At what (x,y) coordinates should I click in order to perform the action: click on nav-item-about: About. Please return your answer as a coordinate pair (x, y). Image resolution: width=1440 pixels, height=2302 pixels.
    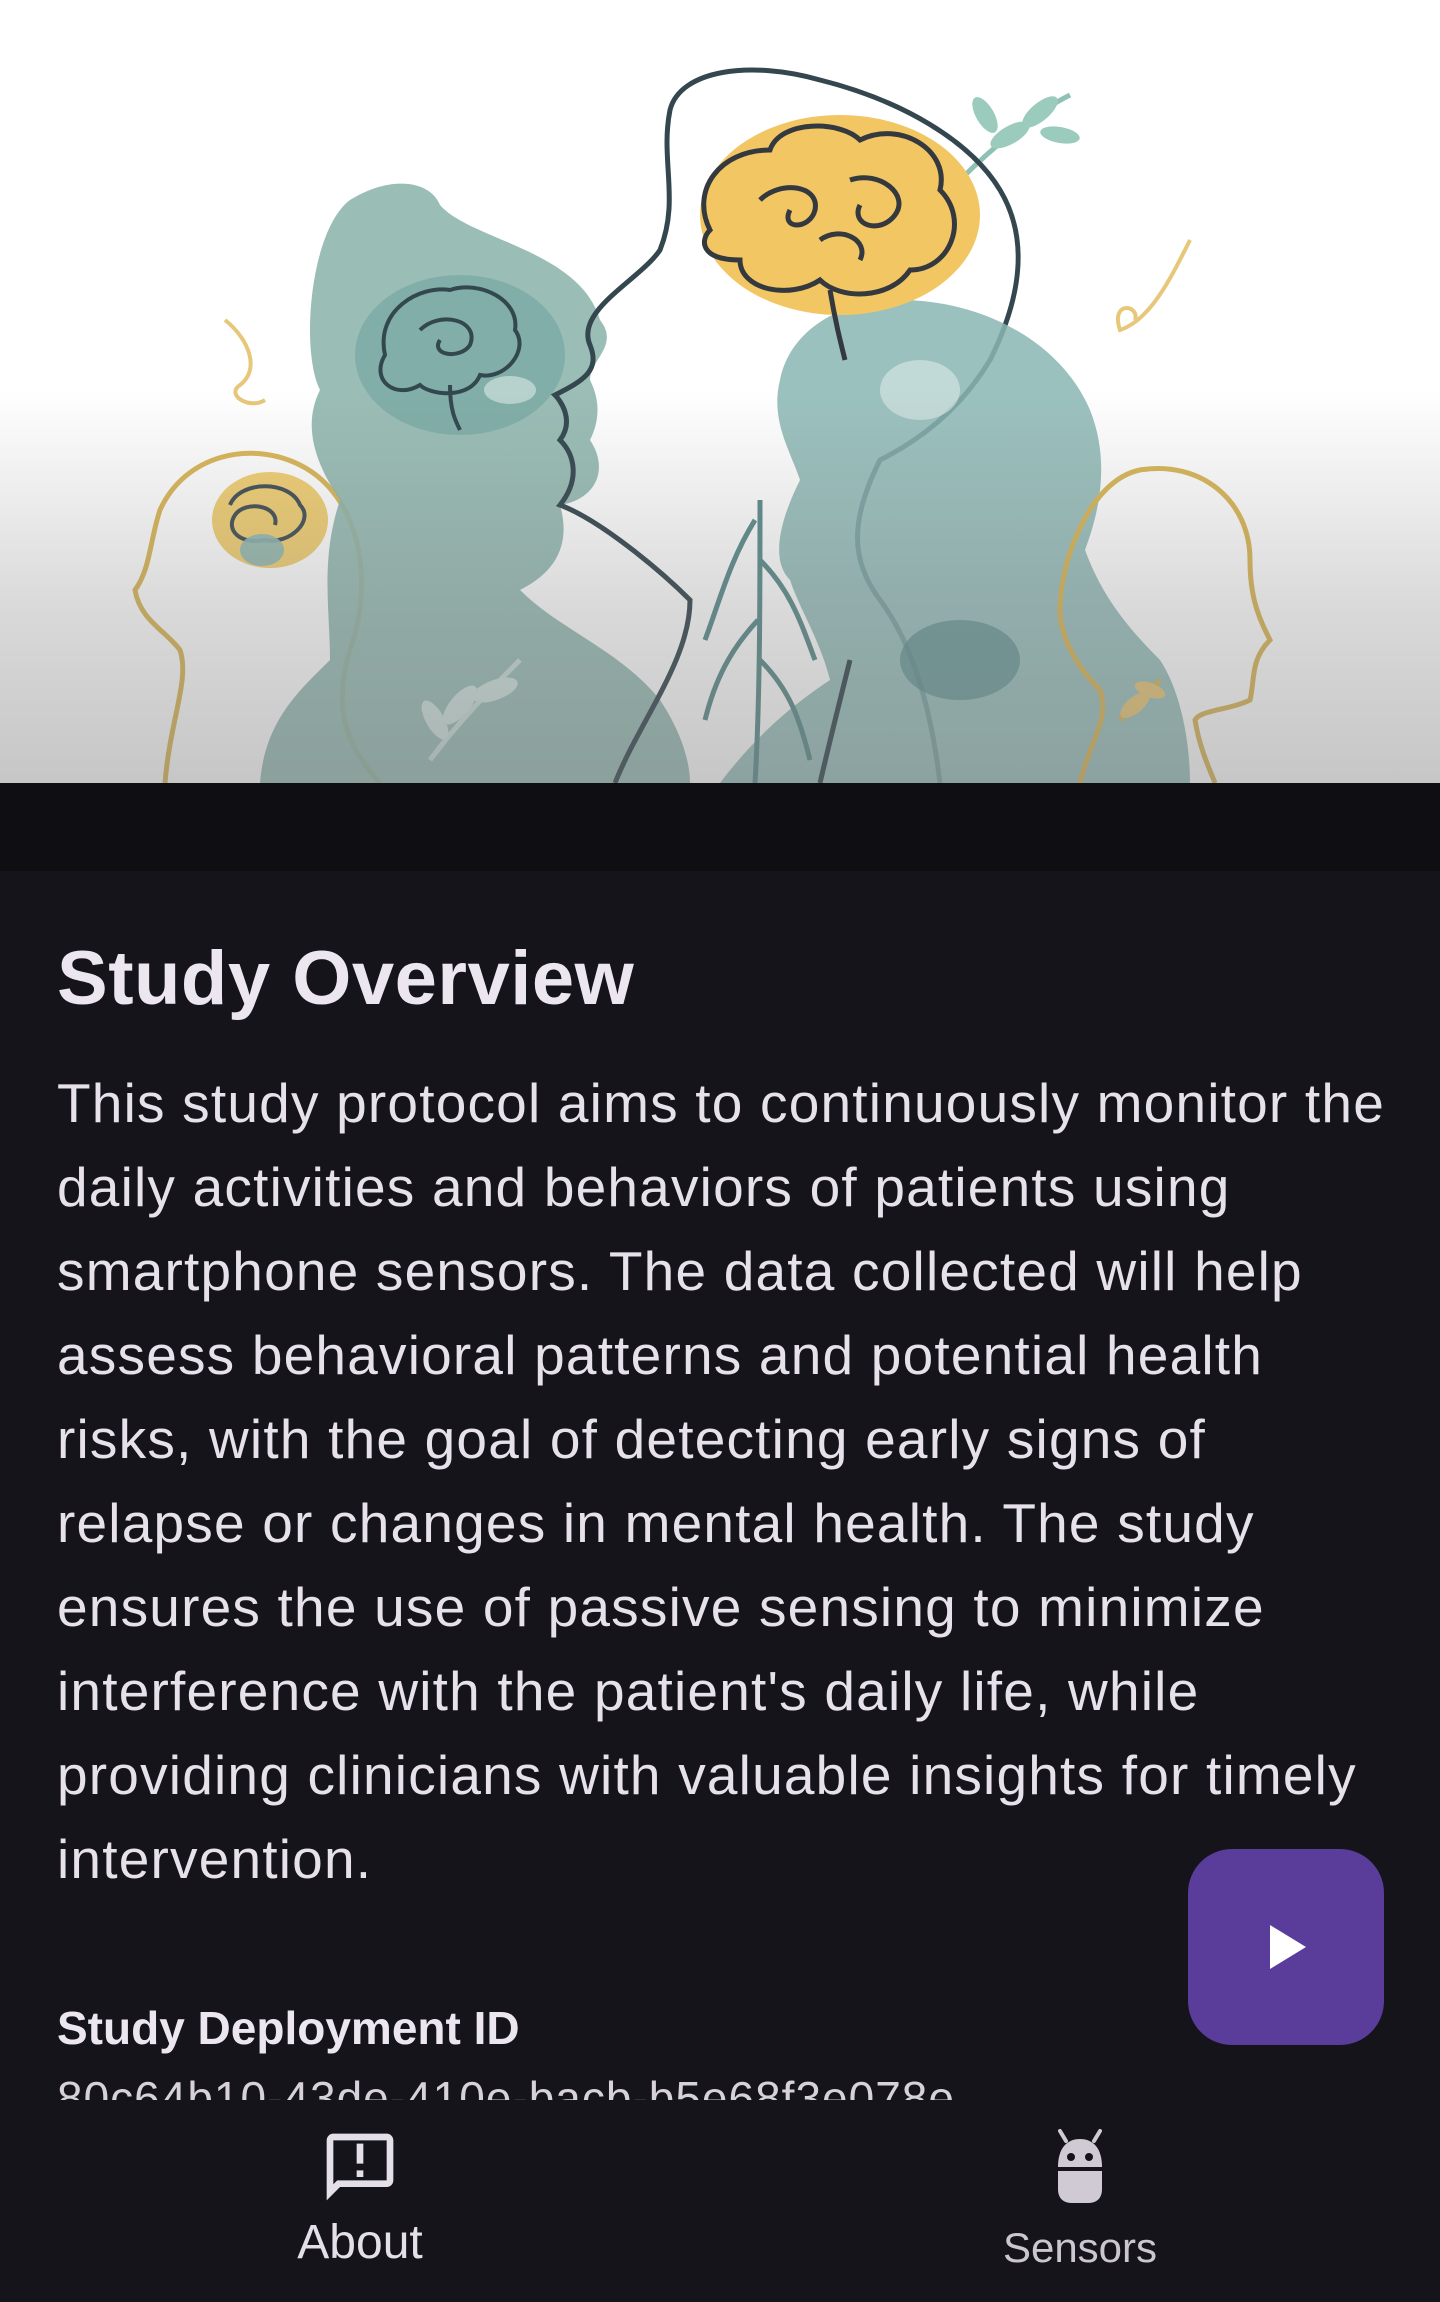
    Looking at the image, I should click on (360, 2201).